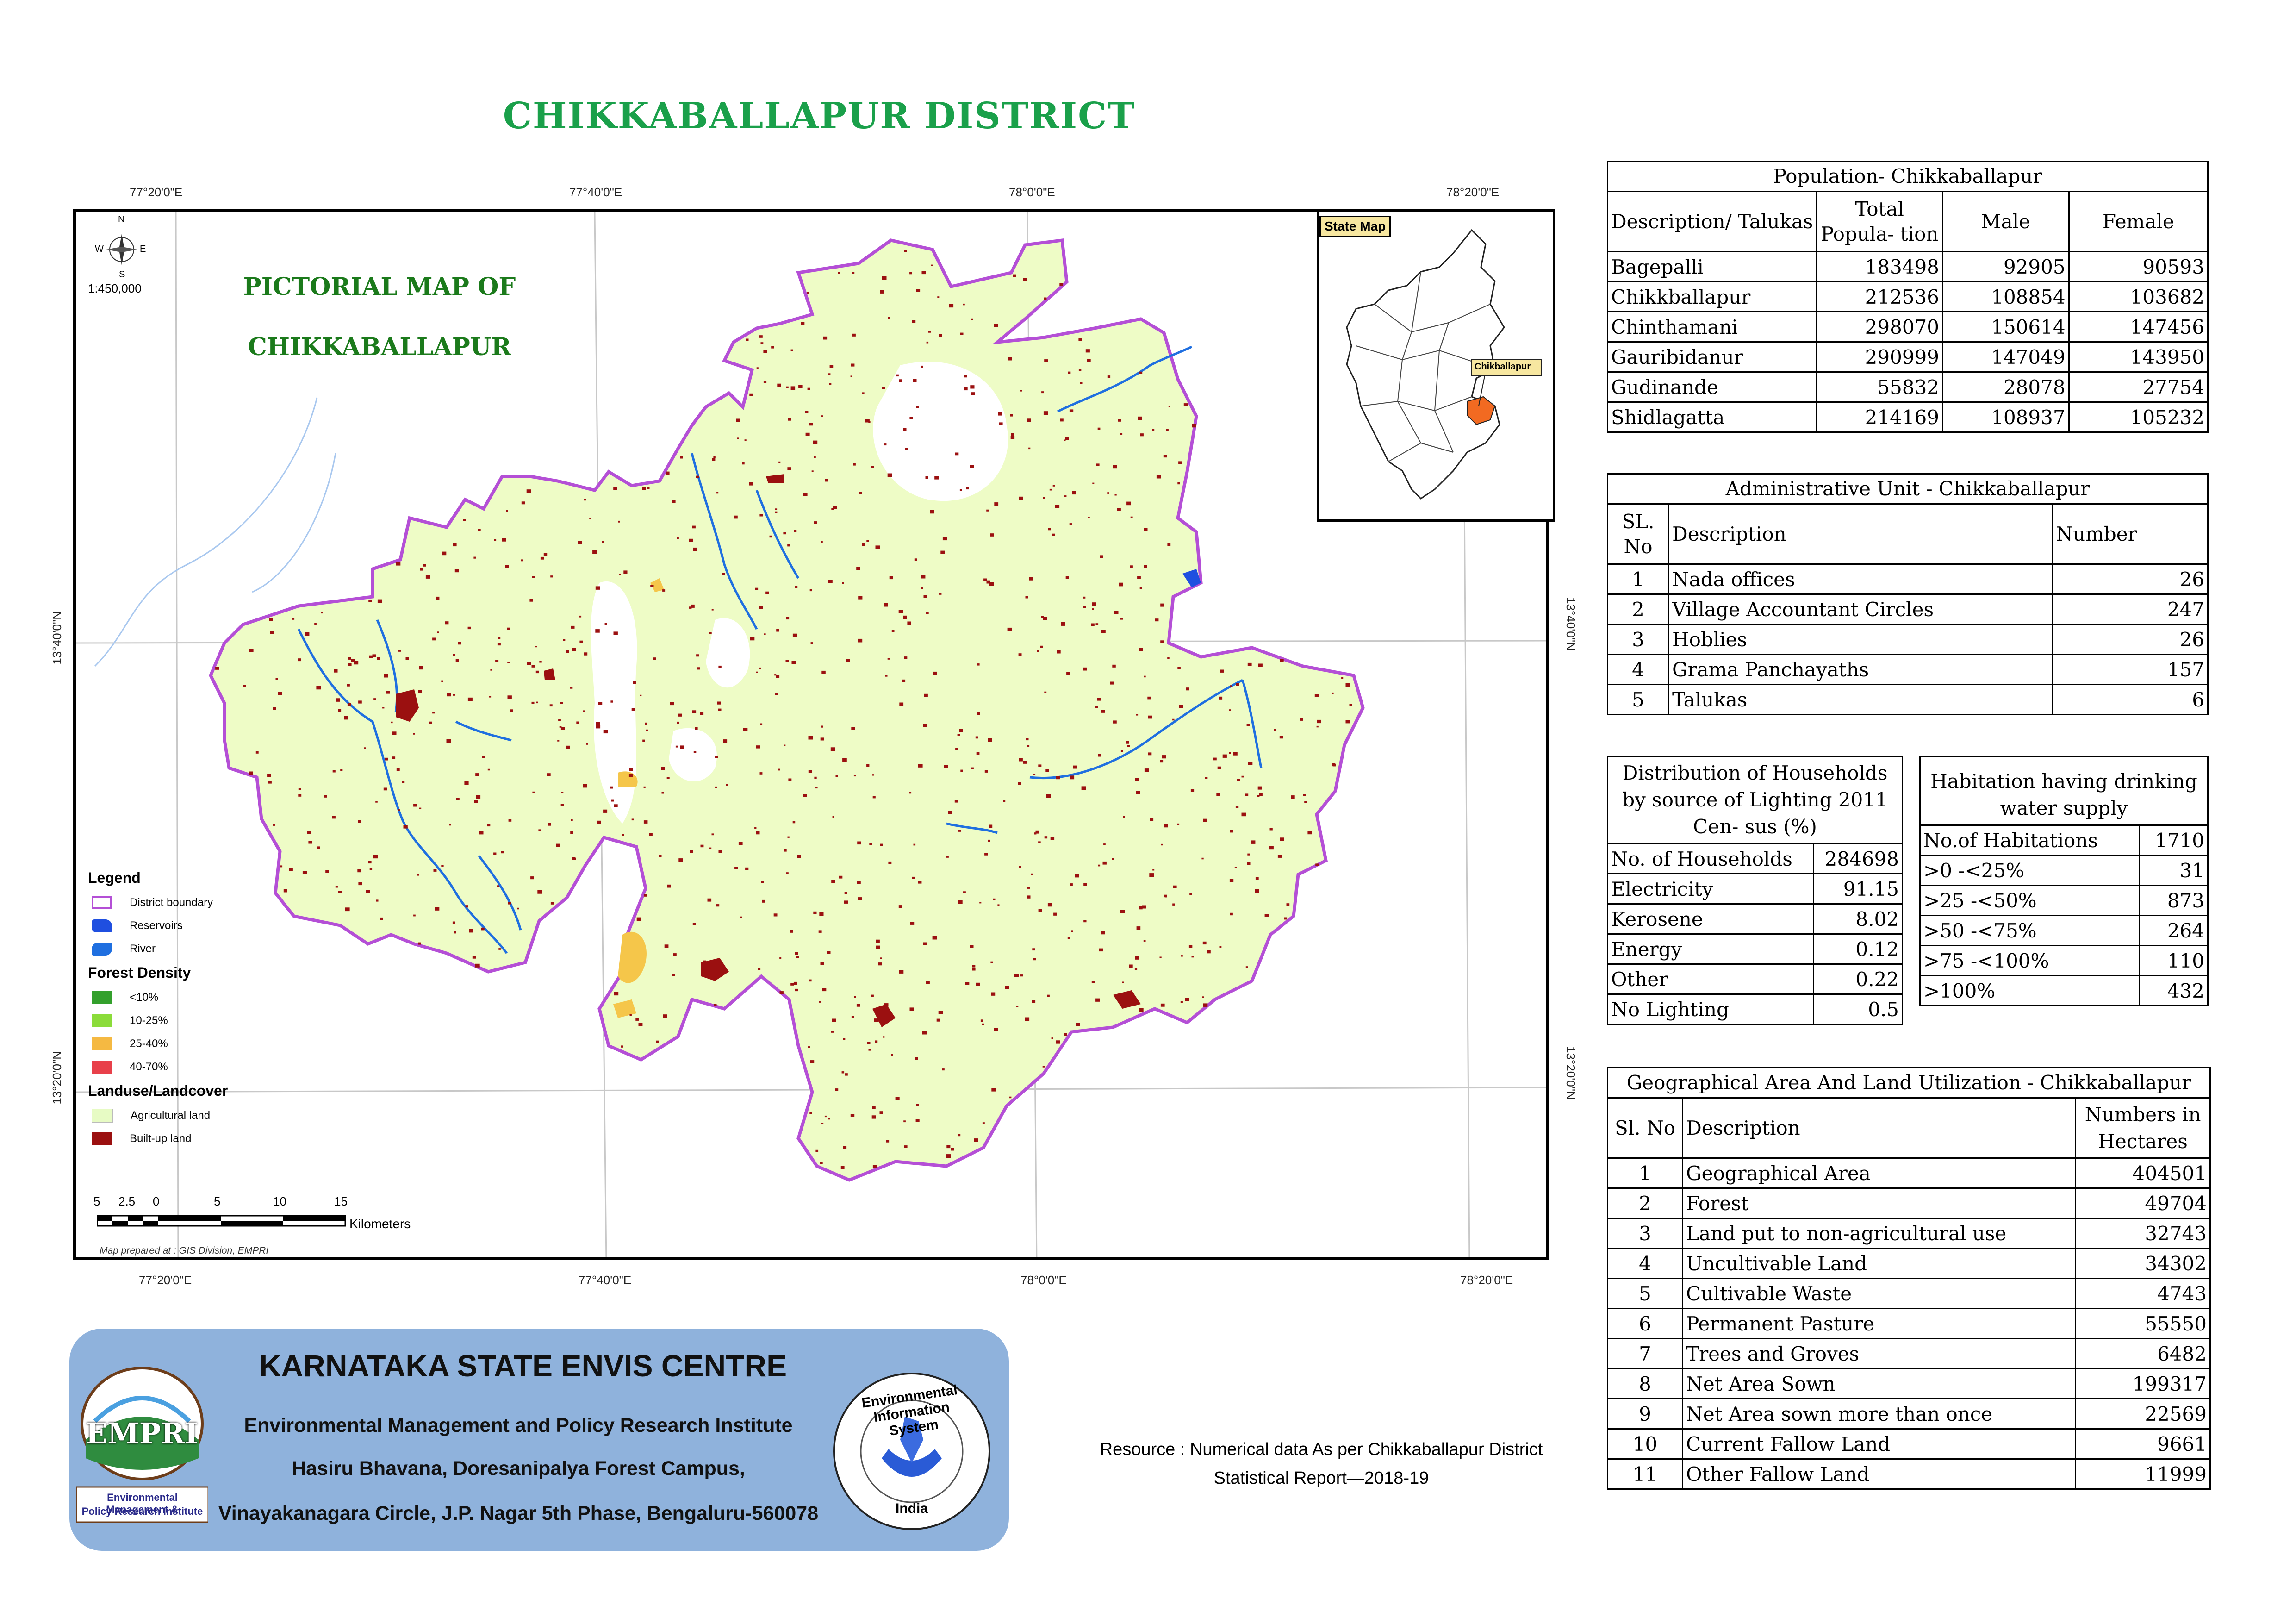 The image size is (2296, 1624). I want to click on scale-bar: 5 2.5 0 5 10 15 Kilometers, so click(252, 1212).